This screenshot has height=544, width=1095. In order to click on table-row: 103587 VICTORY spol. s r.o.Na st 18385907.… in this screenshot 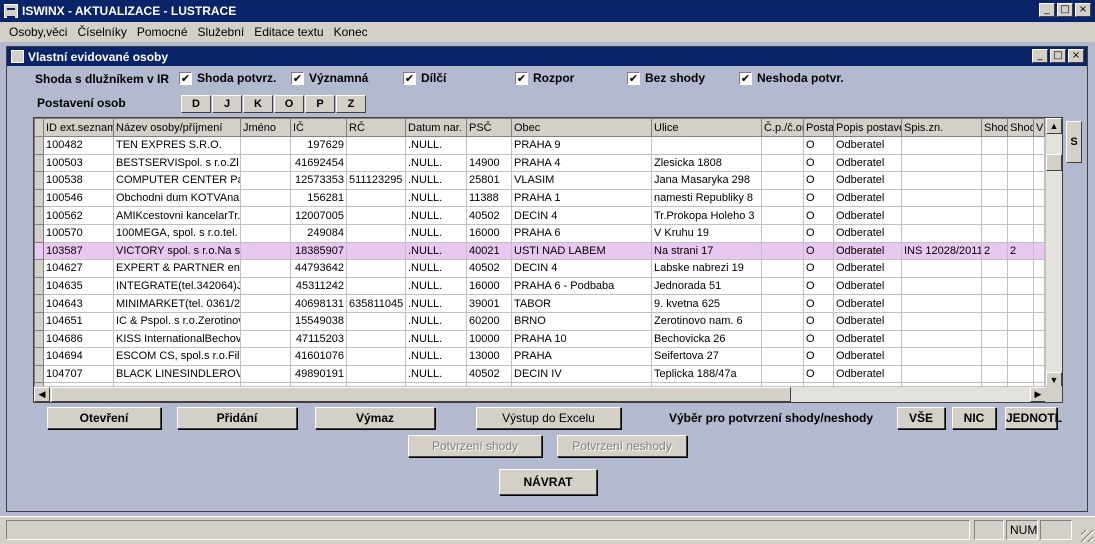, I will do `click(539, 251)`.